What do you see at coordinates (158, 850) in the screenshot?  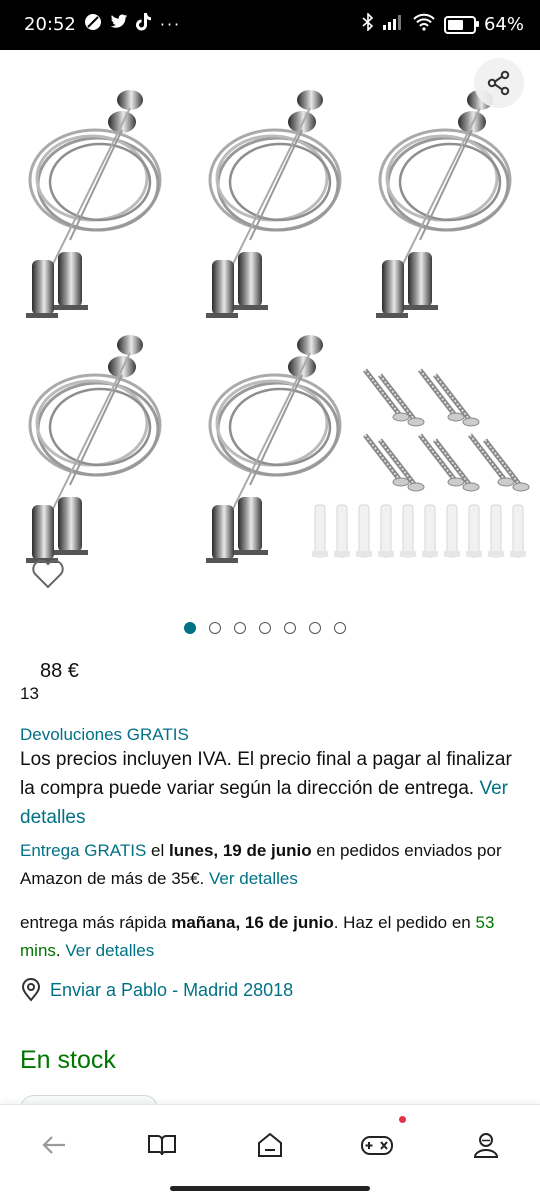 I see `delivery-el: el` at bounding box center [158, 850].